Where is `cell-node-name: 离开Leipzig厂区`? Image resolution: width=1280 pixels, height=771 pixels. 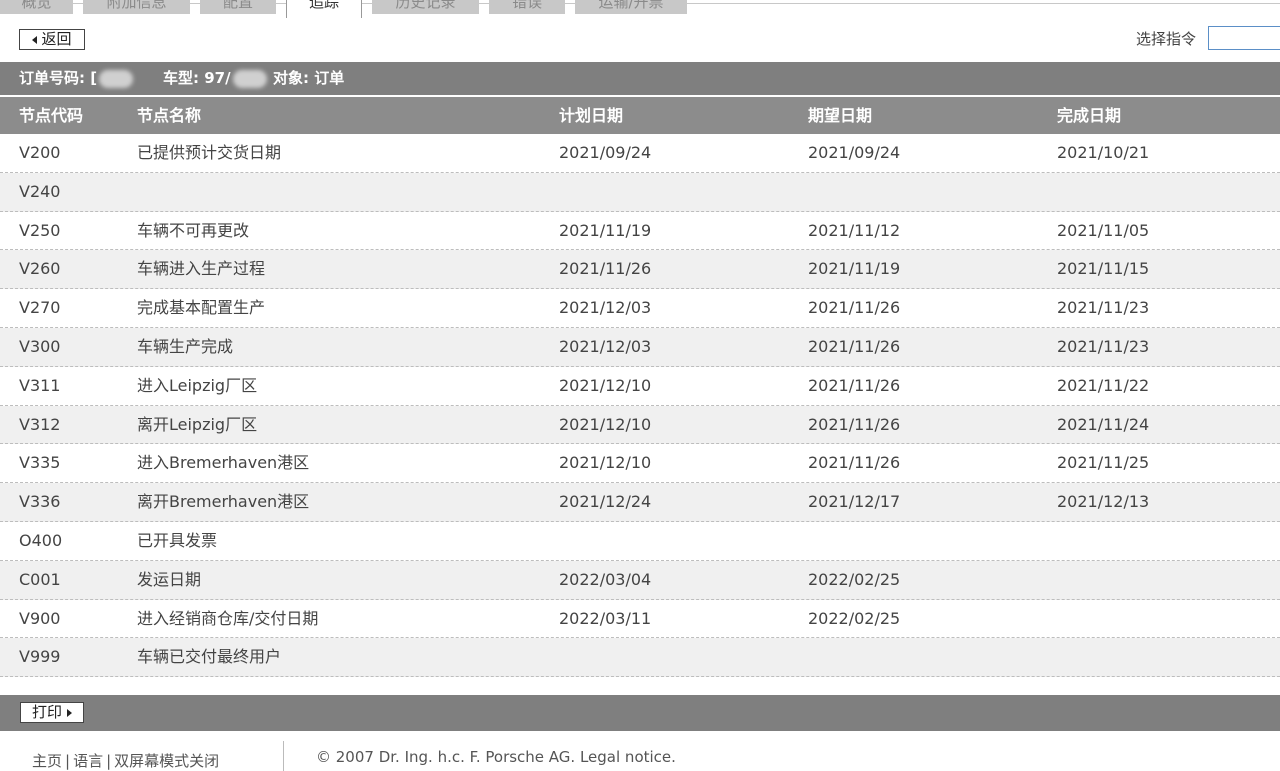
cell-node-name: 离开Leipzig厂区 is located at coordinates (197, 424).